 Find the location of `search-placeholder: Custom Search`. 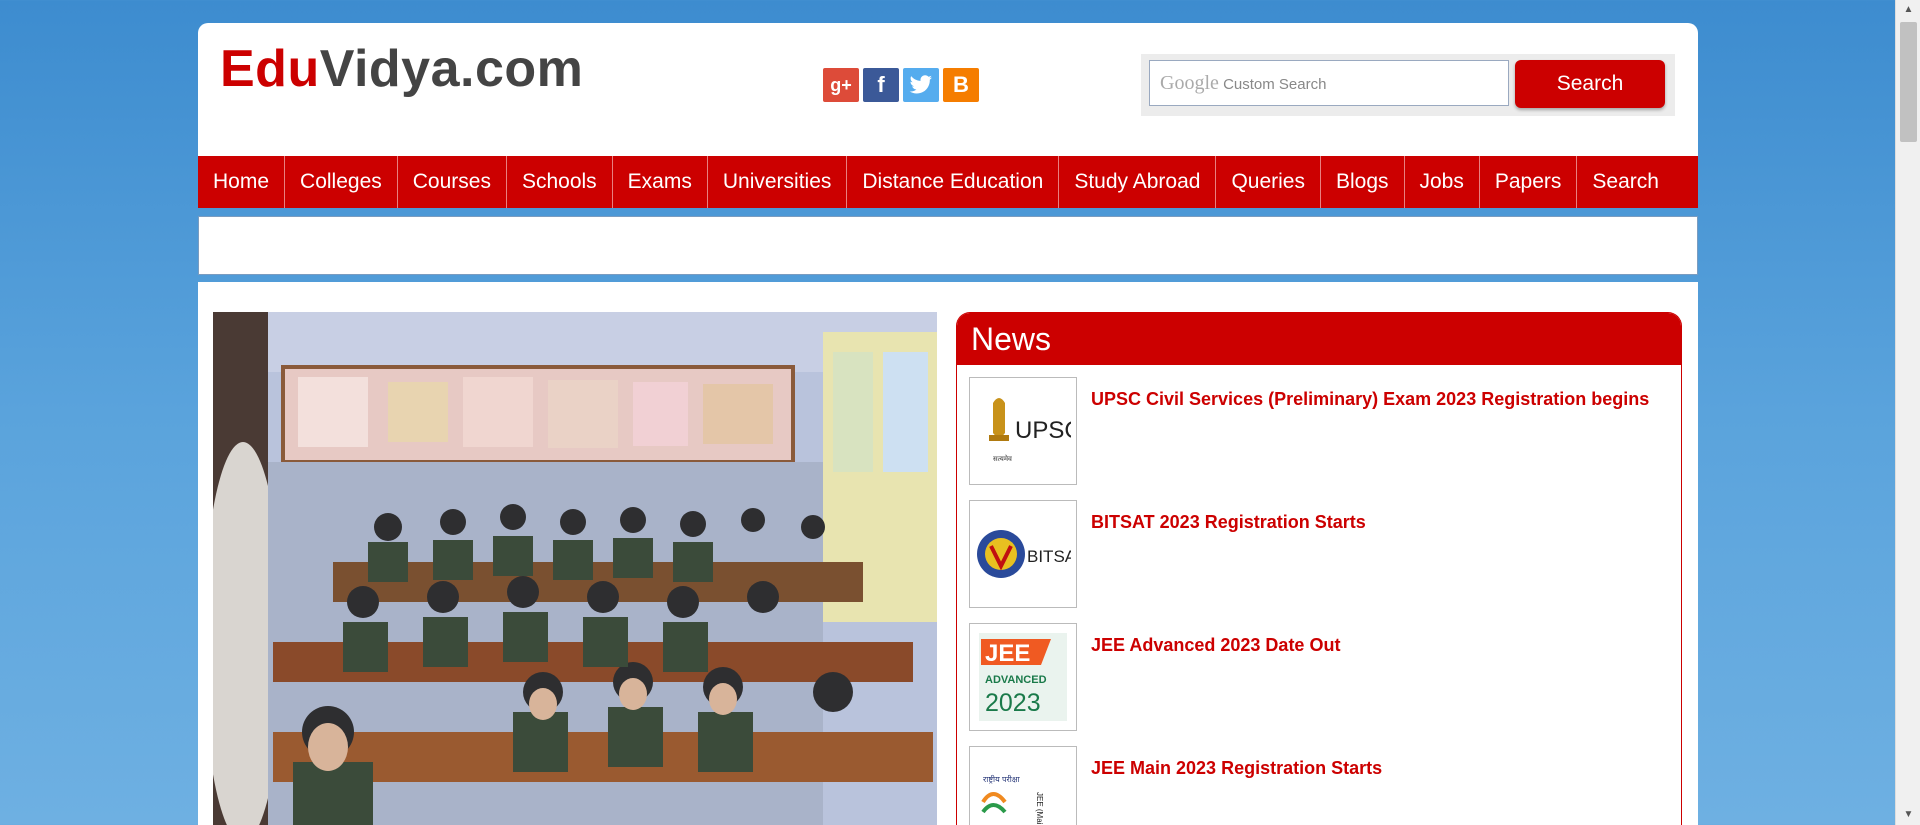

search-placeholder: Custom Search is located at coordinates (1275, 84).